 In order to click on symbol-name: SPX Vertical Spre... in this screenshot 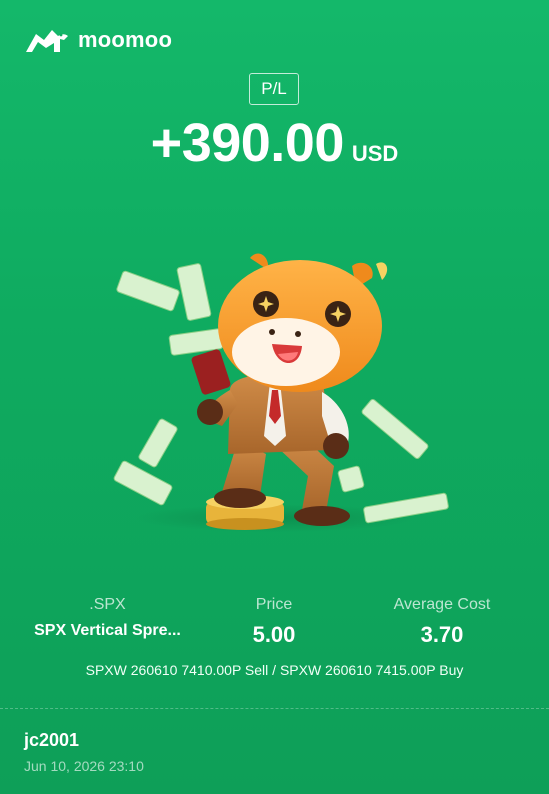, I will do `click(107, 630)`.